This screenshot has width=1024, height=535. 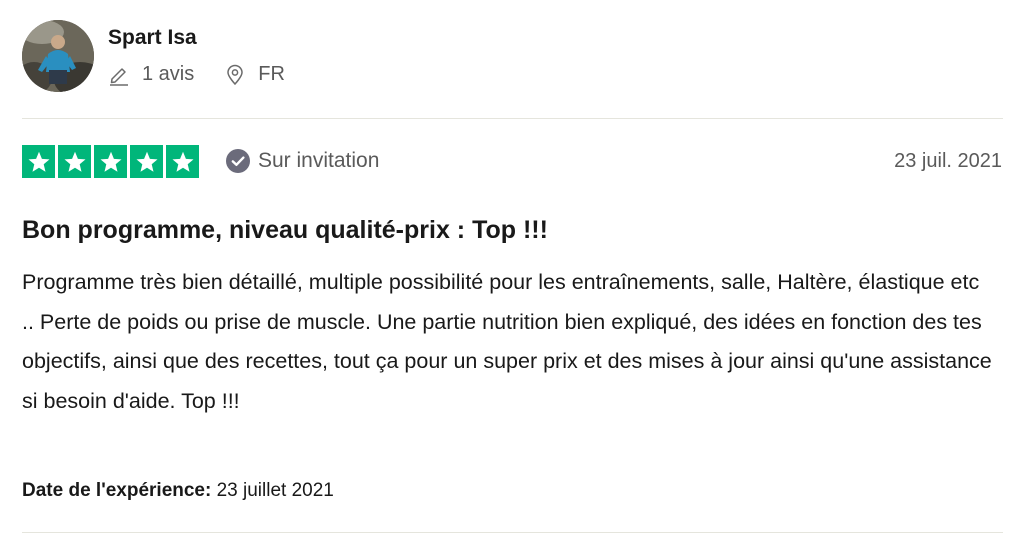 I want to click on avatar-photo-icon, so click(x=58, y=56).